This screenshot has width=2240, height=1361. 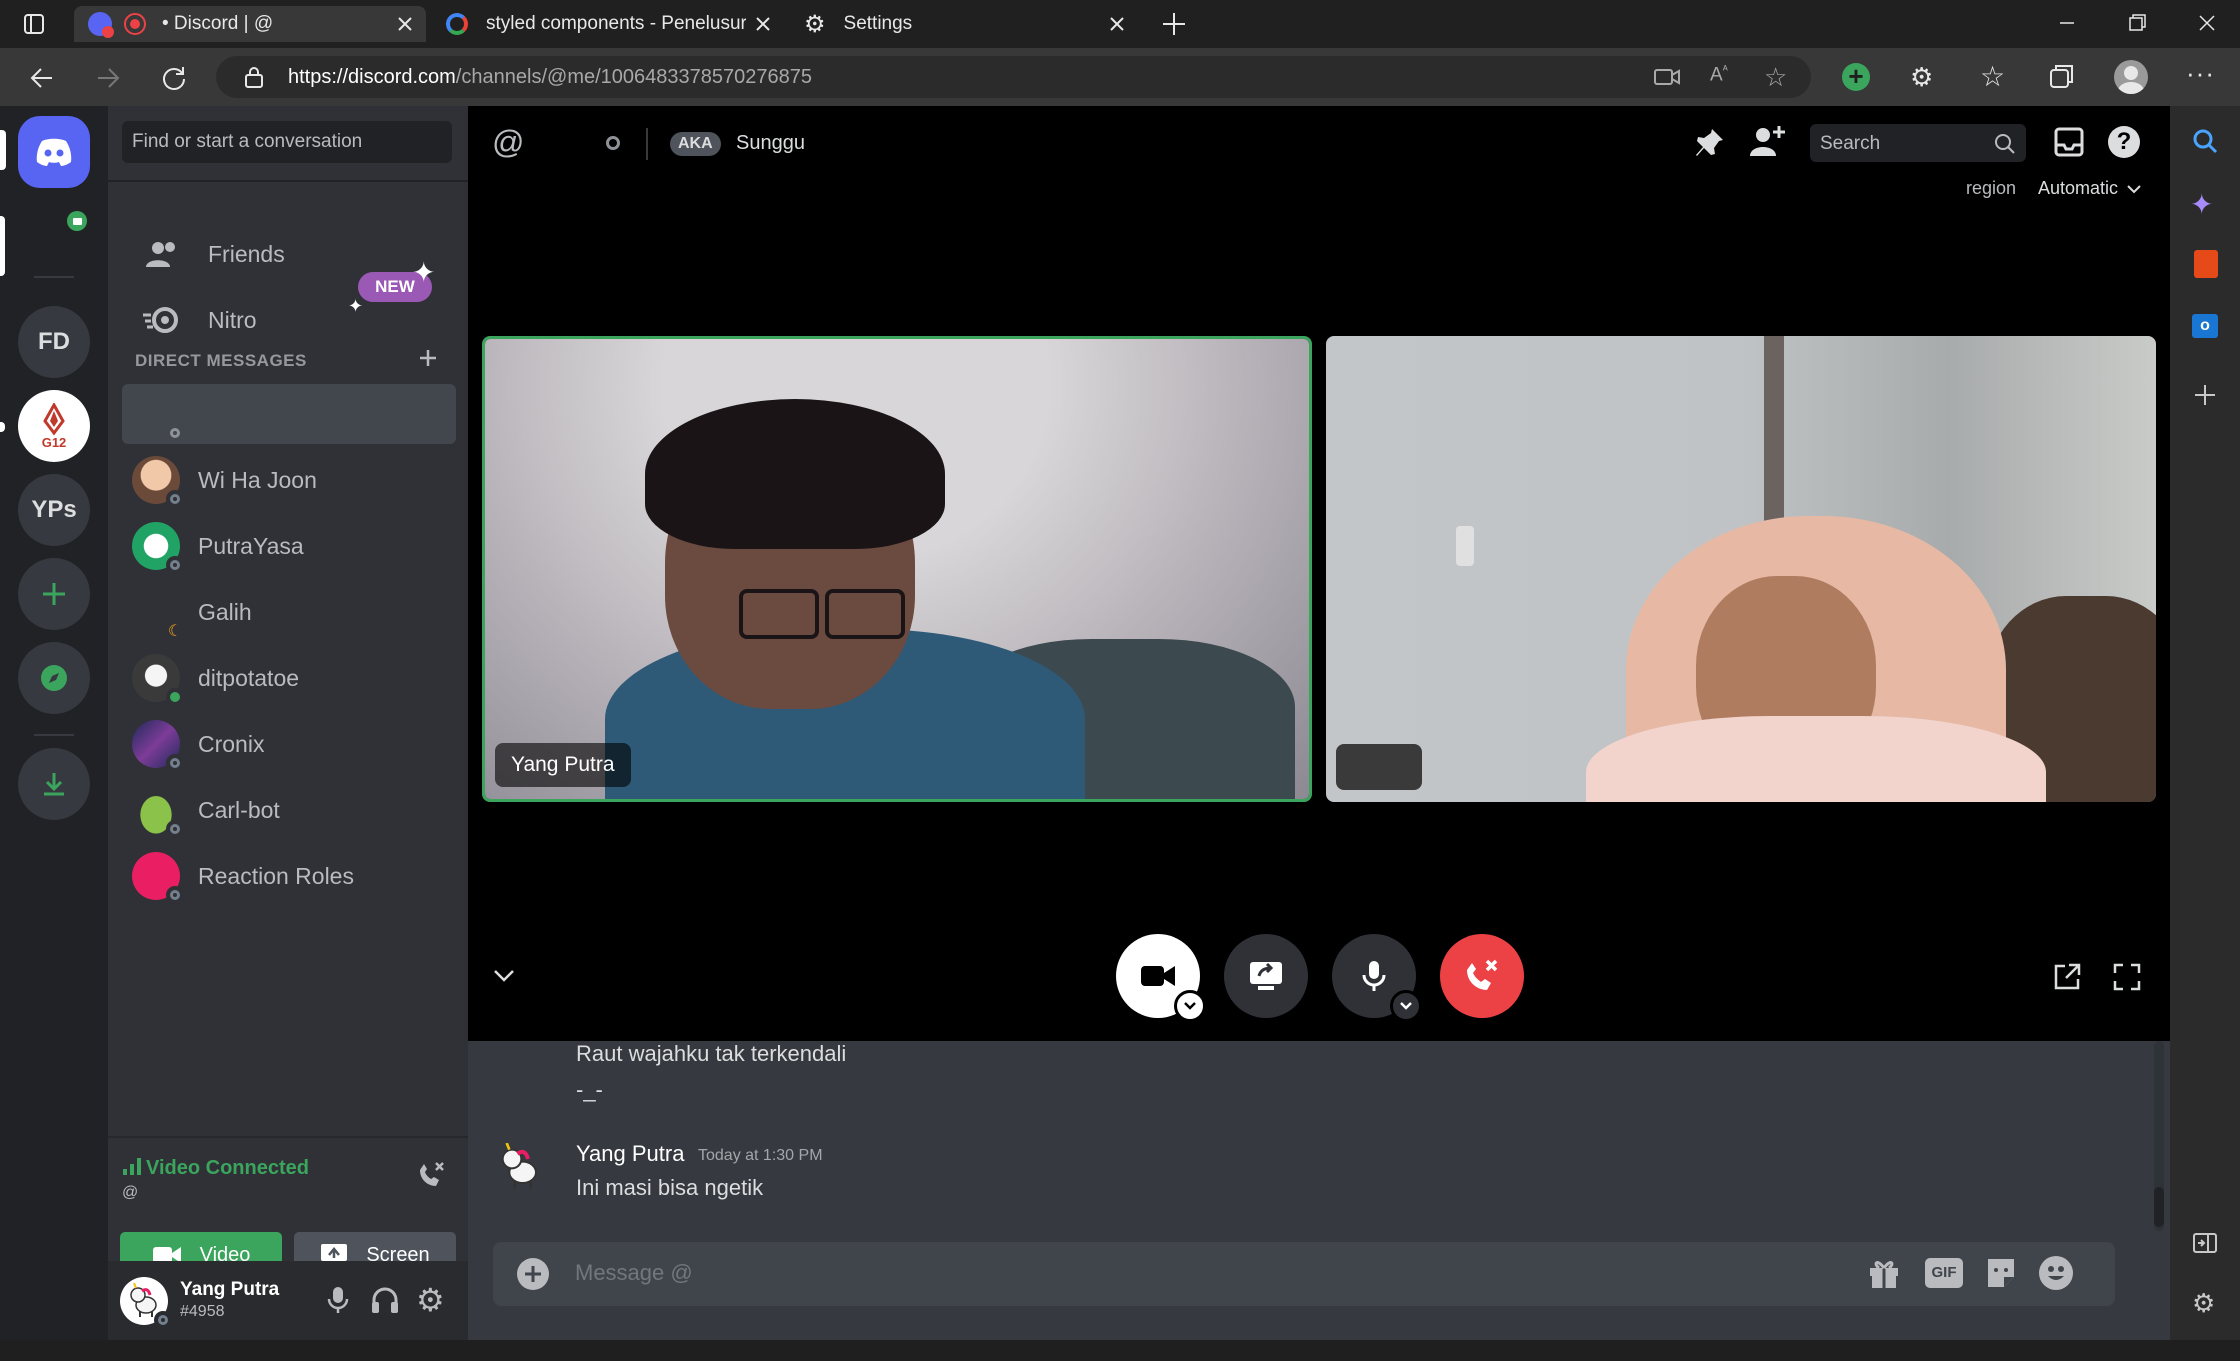 What do you see at coordinates (1174, 24) in the screenshot?
I see `new-tab-icon` at bounding box center [1174, 24].